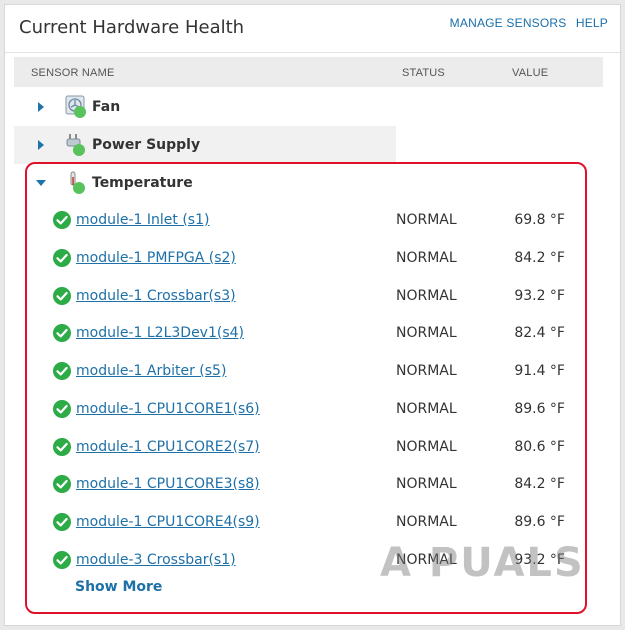  What do you see at coordinates (308, 333) in the screenshot?
I see `table-row: module-1 L2L3Dev1(s4) NORMAL 82.4 °F` at bounding box center [308, 333].